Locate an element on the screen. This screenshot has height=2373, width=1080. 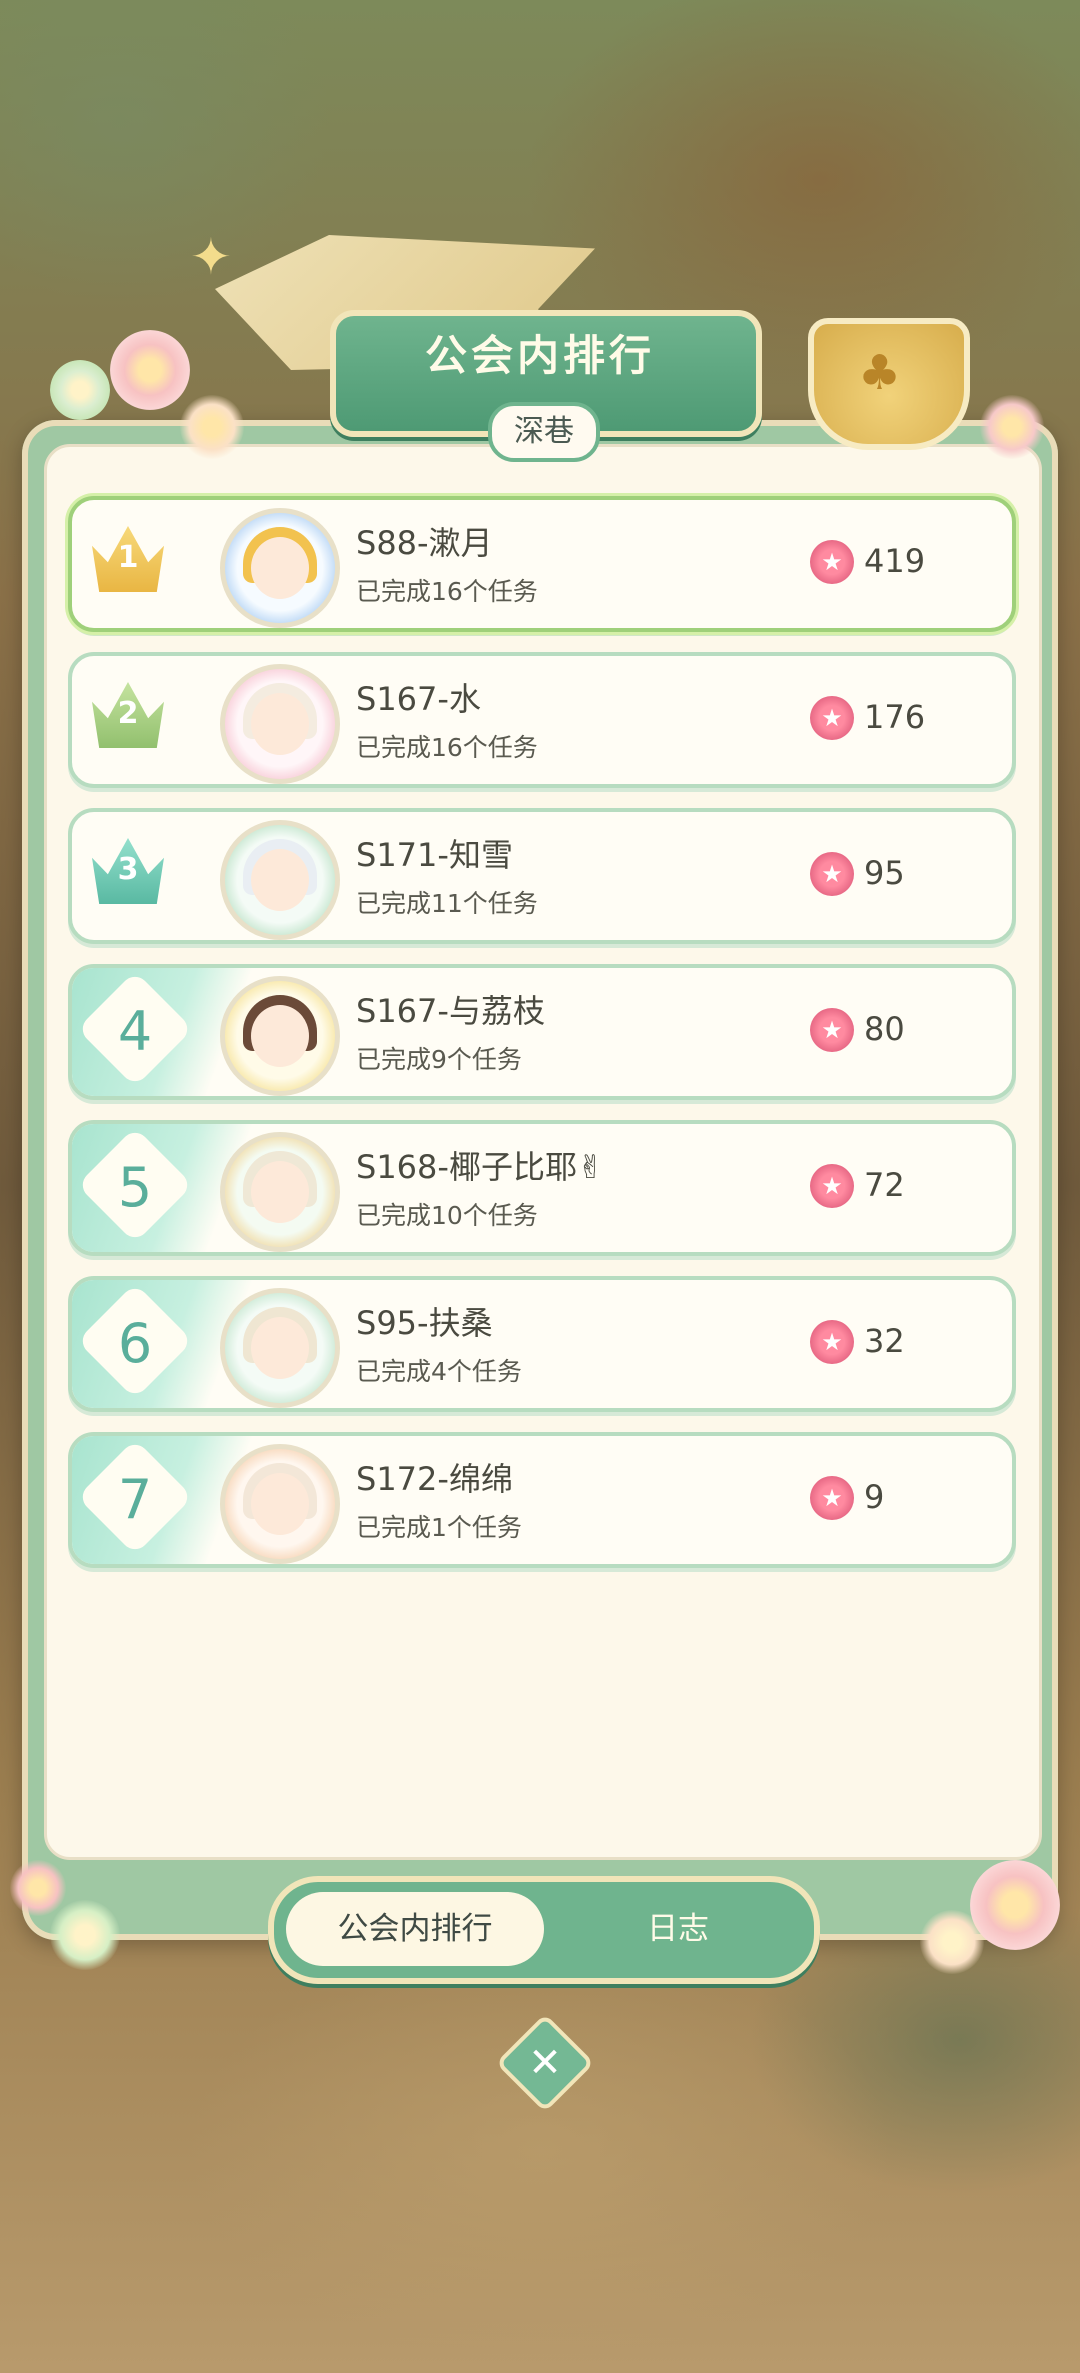
tab-log: 日志 is located at coordinates (678, 1929).